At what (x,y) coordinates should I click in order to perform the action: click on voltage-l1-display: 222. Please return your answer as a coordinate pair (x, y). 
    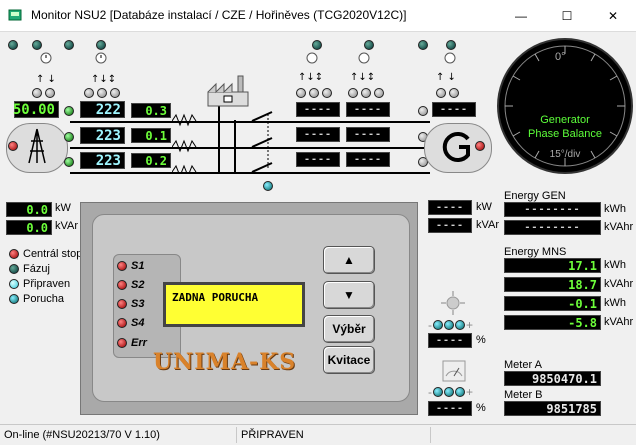
    Looking at the image, I should click on (102, 109).